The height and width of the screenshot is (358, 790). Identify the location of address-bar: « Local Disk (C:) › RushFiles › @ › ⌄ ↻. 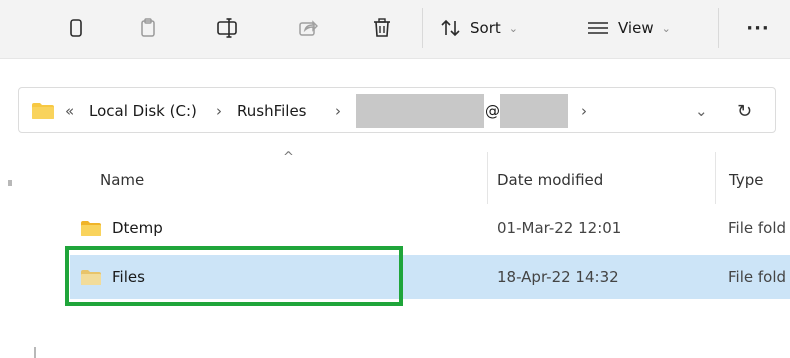
(397, 110).